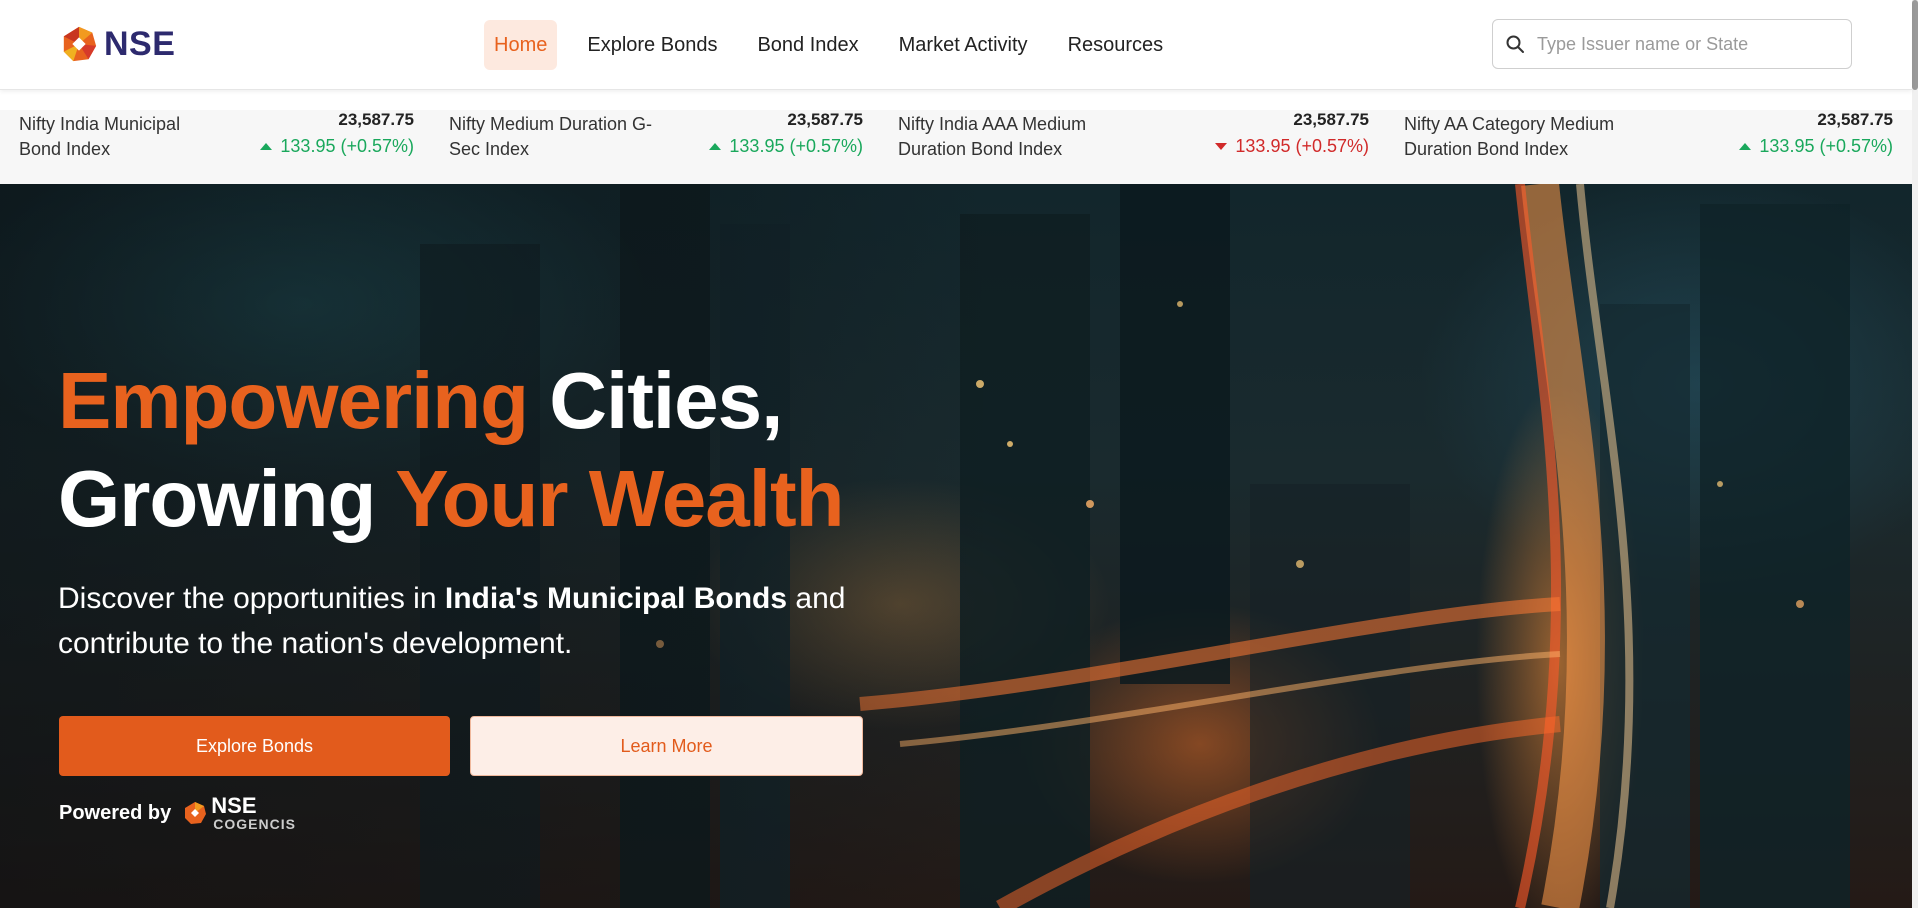 The height and width of the screenshot is (908, 1918). I want to click on nav-market-activity: Market Activity, so click(963, 45).